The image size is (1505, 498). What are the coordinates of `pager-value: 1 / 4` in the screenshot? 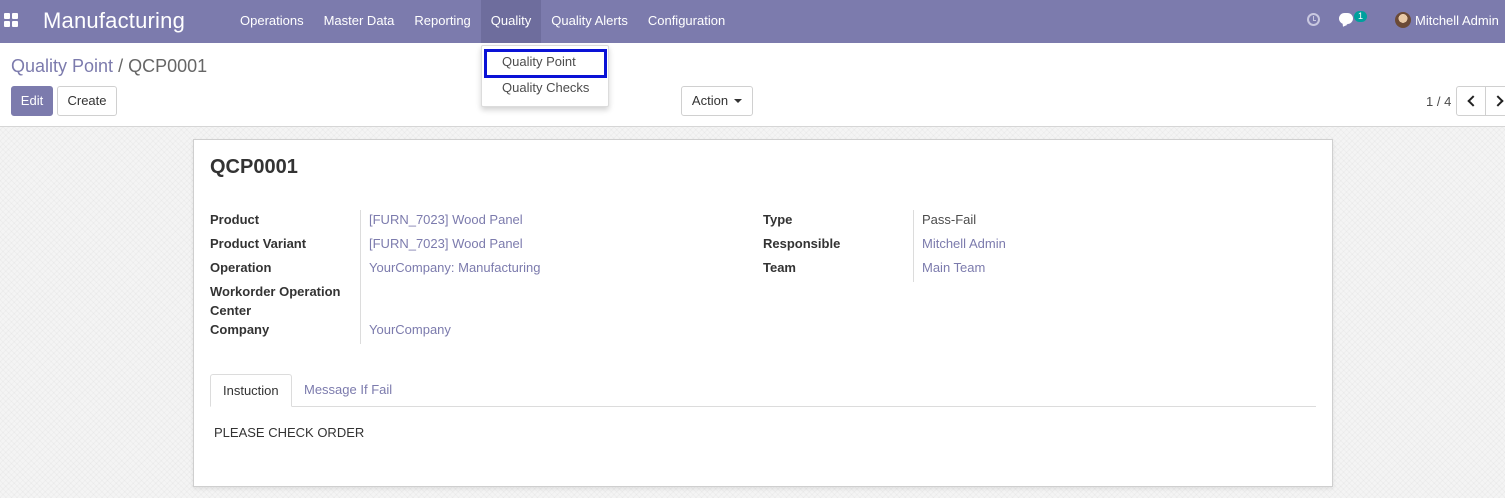 It's located at (1439, 101).